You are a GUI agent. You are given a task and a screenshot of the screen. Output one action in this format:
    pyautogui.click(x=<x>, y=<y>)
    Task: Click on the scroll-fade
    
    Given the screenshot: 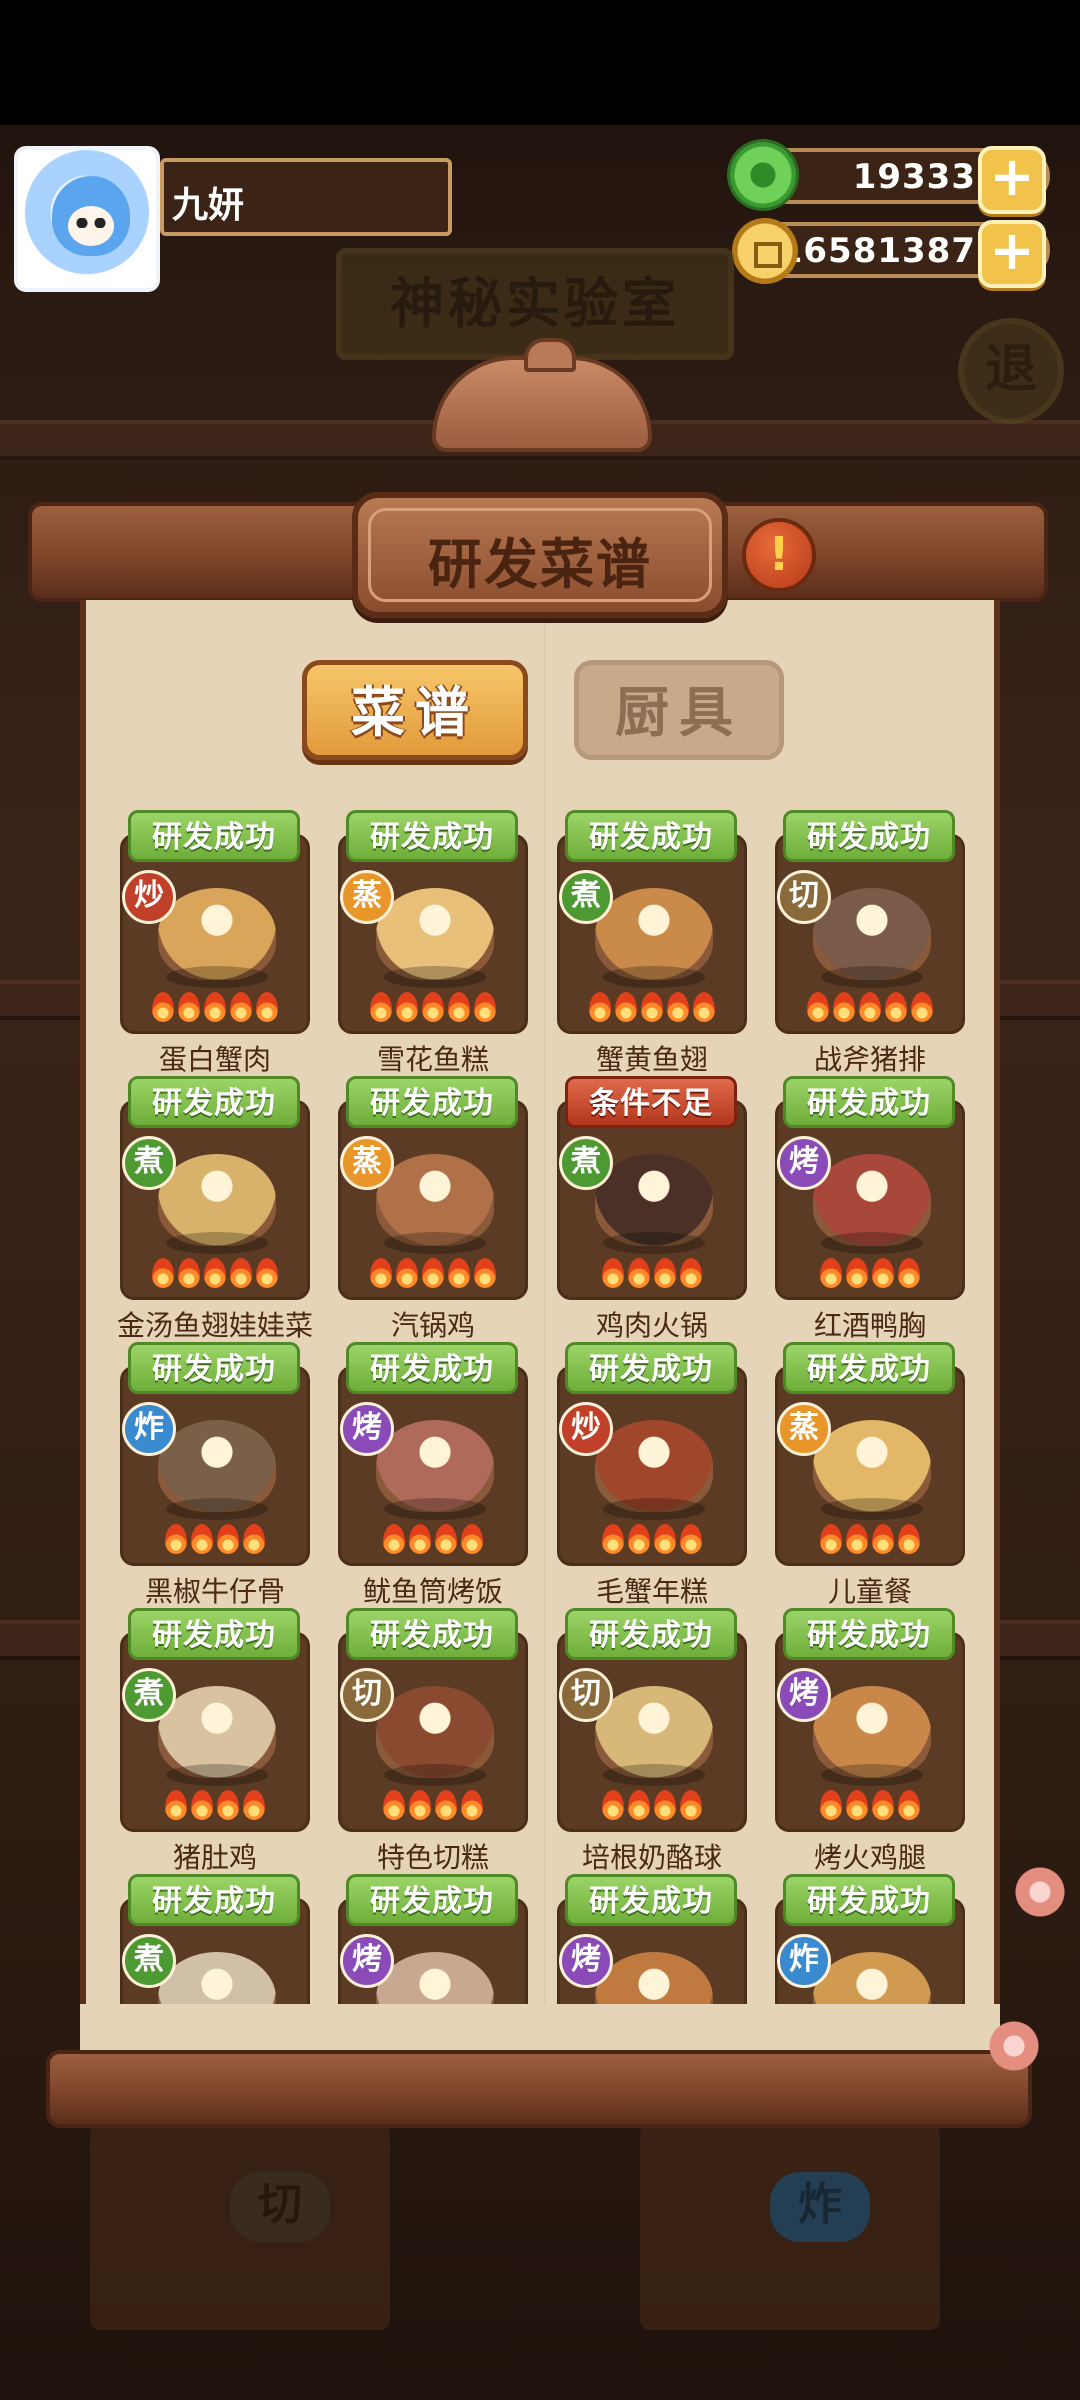 What is the action you would take?
    pyautogui.click(x=540, y=2027)
    